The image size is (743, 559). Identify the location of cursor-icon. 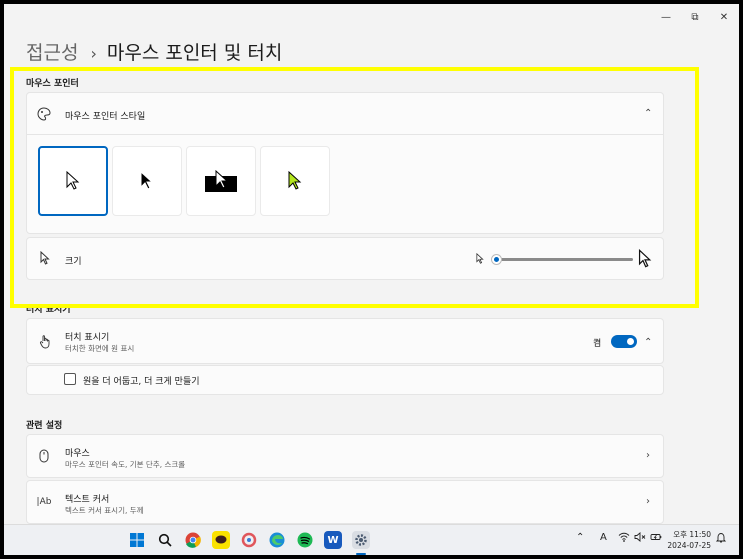
(45, 258).